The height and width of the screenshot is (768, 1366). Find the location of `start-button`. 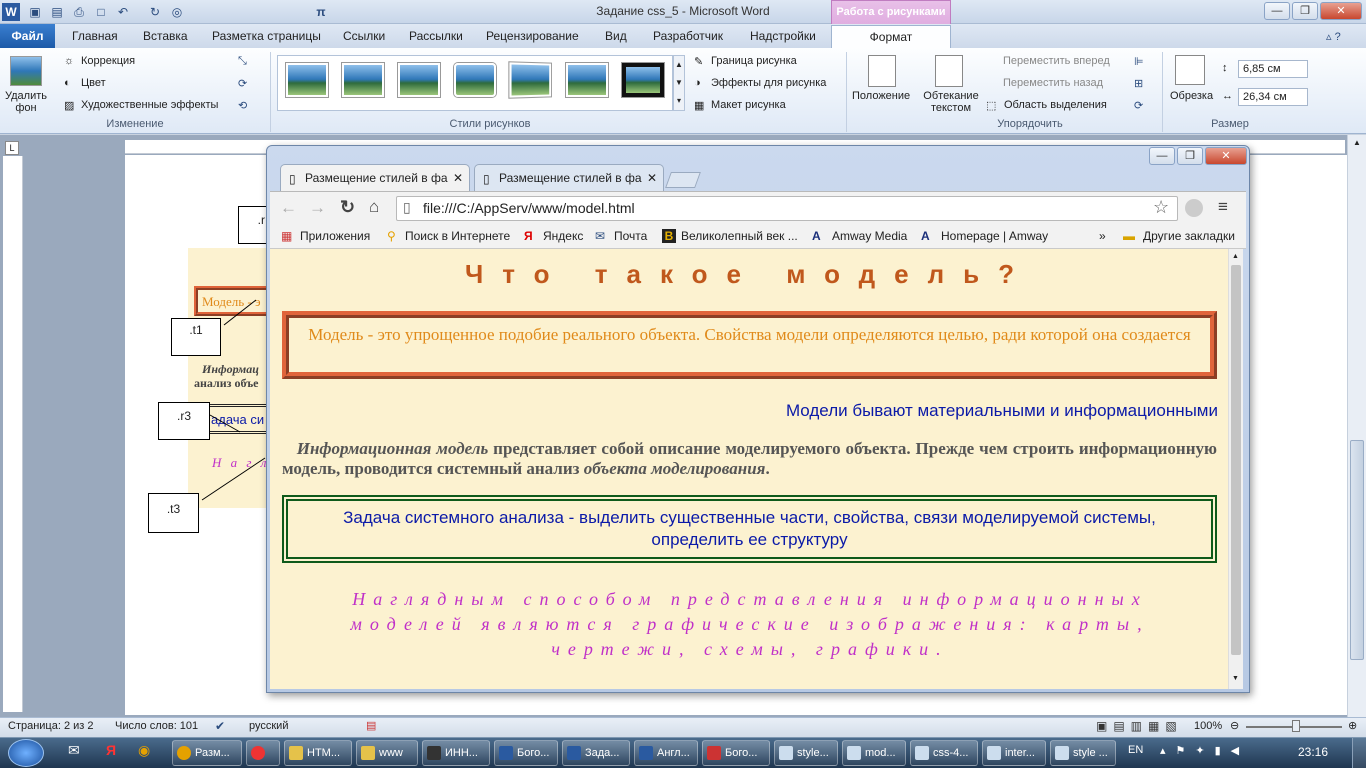

start-button is located at coordinates (26, 753).